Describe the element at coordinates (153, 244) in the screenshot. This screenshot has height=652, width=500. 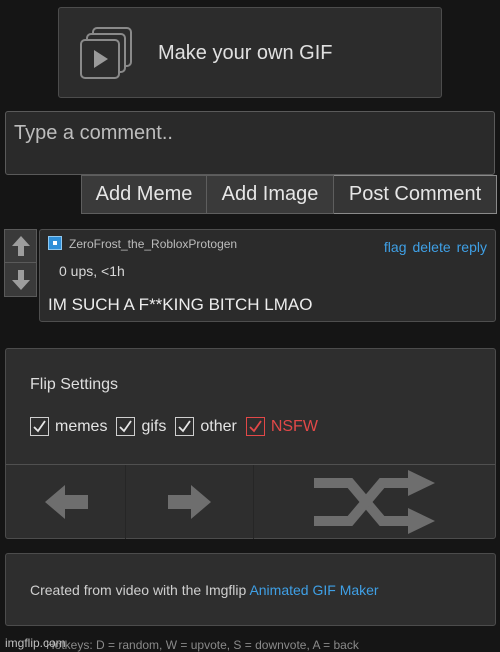
I see `comment-username: ZeroFrost_the_RobloxProtogen` at that location.